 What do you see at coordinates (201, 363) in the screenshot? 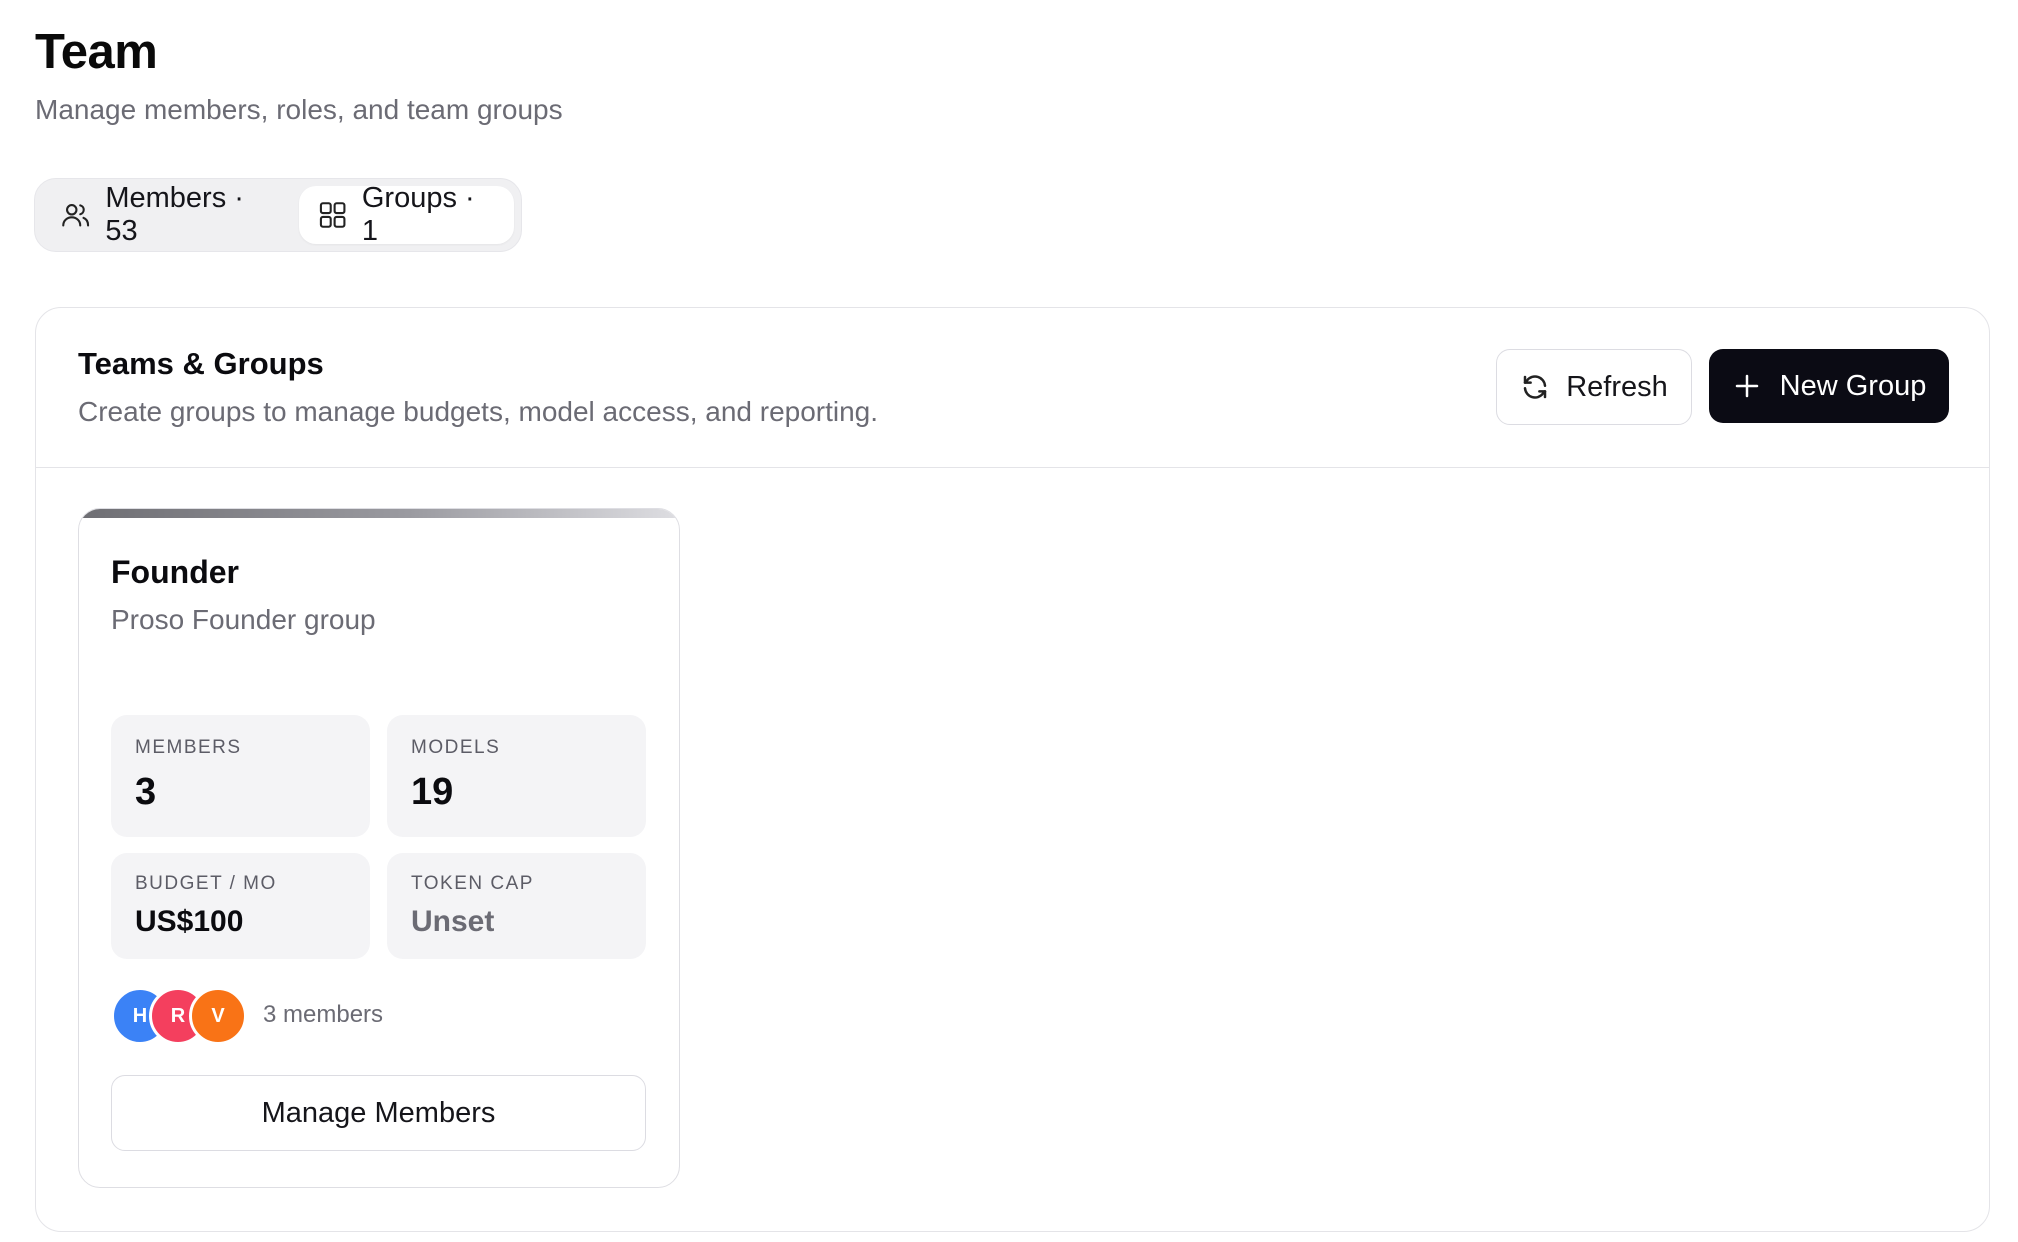
I see `panel-title: Teams & Groups` at bounding box center [201, 363].